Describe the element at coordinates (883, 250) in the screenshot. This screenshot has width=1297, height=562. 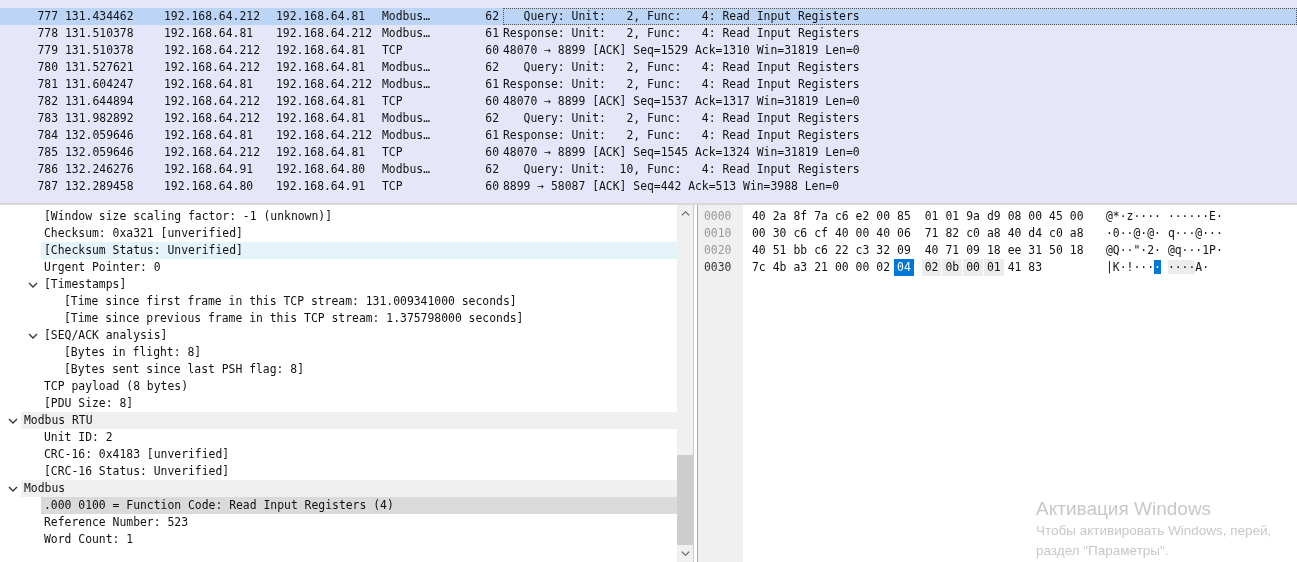
I see `hex-byte: 32` at that location.